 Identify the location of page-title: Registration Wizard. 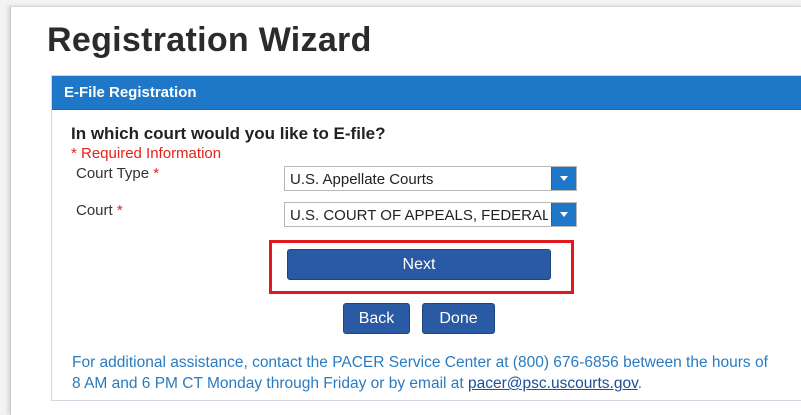
(209, 40).